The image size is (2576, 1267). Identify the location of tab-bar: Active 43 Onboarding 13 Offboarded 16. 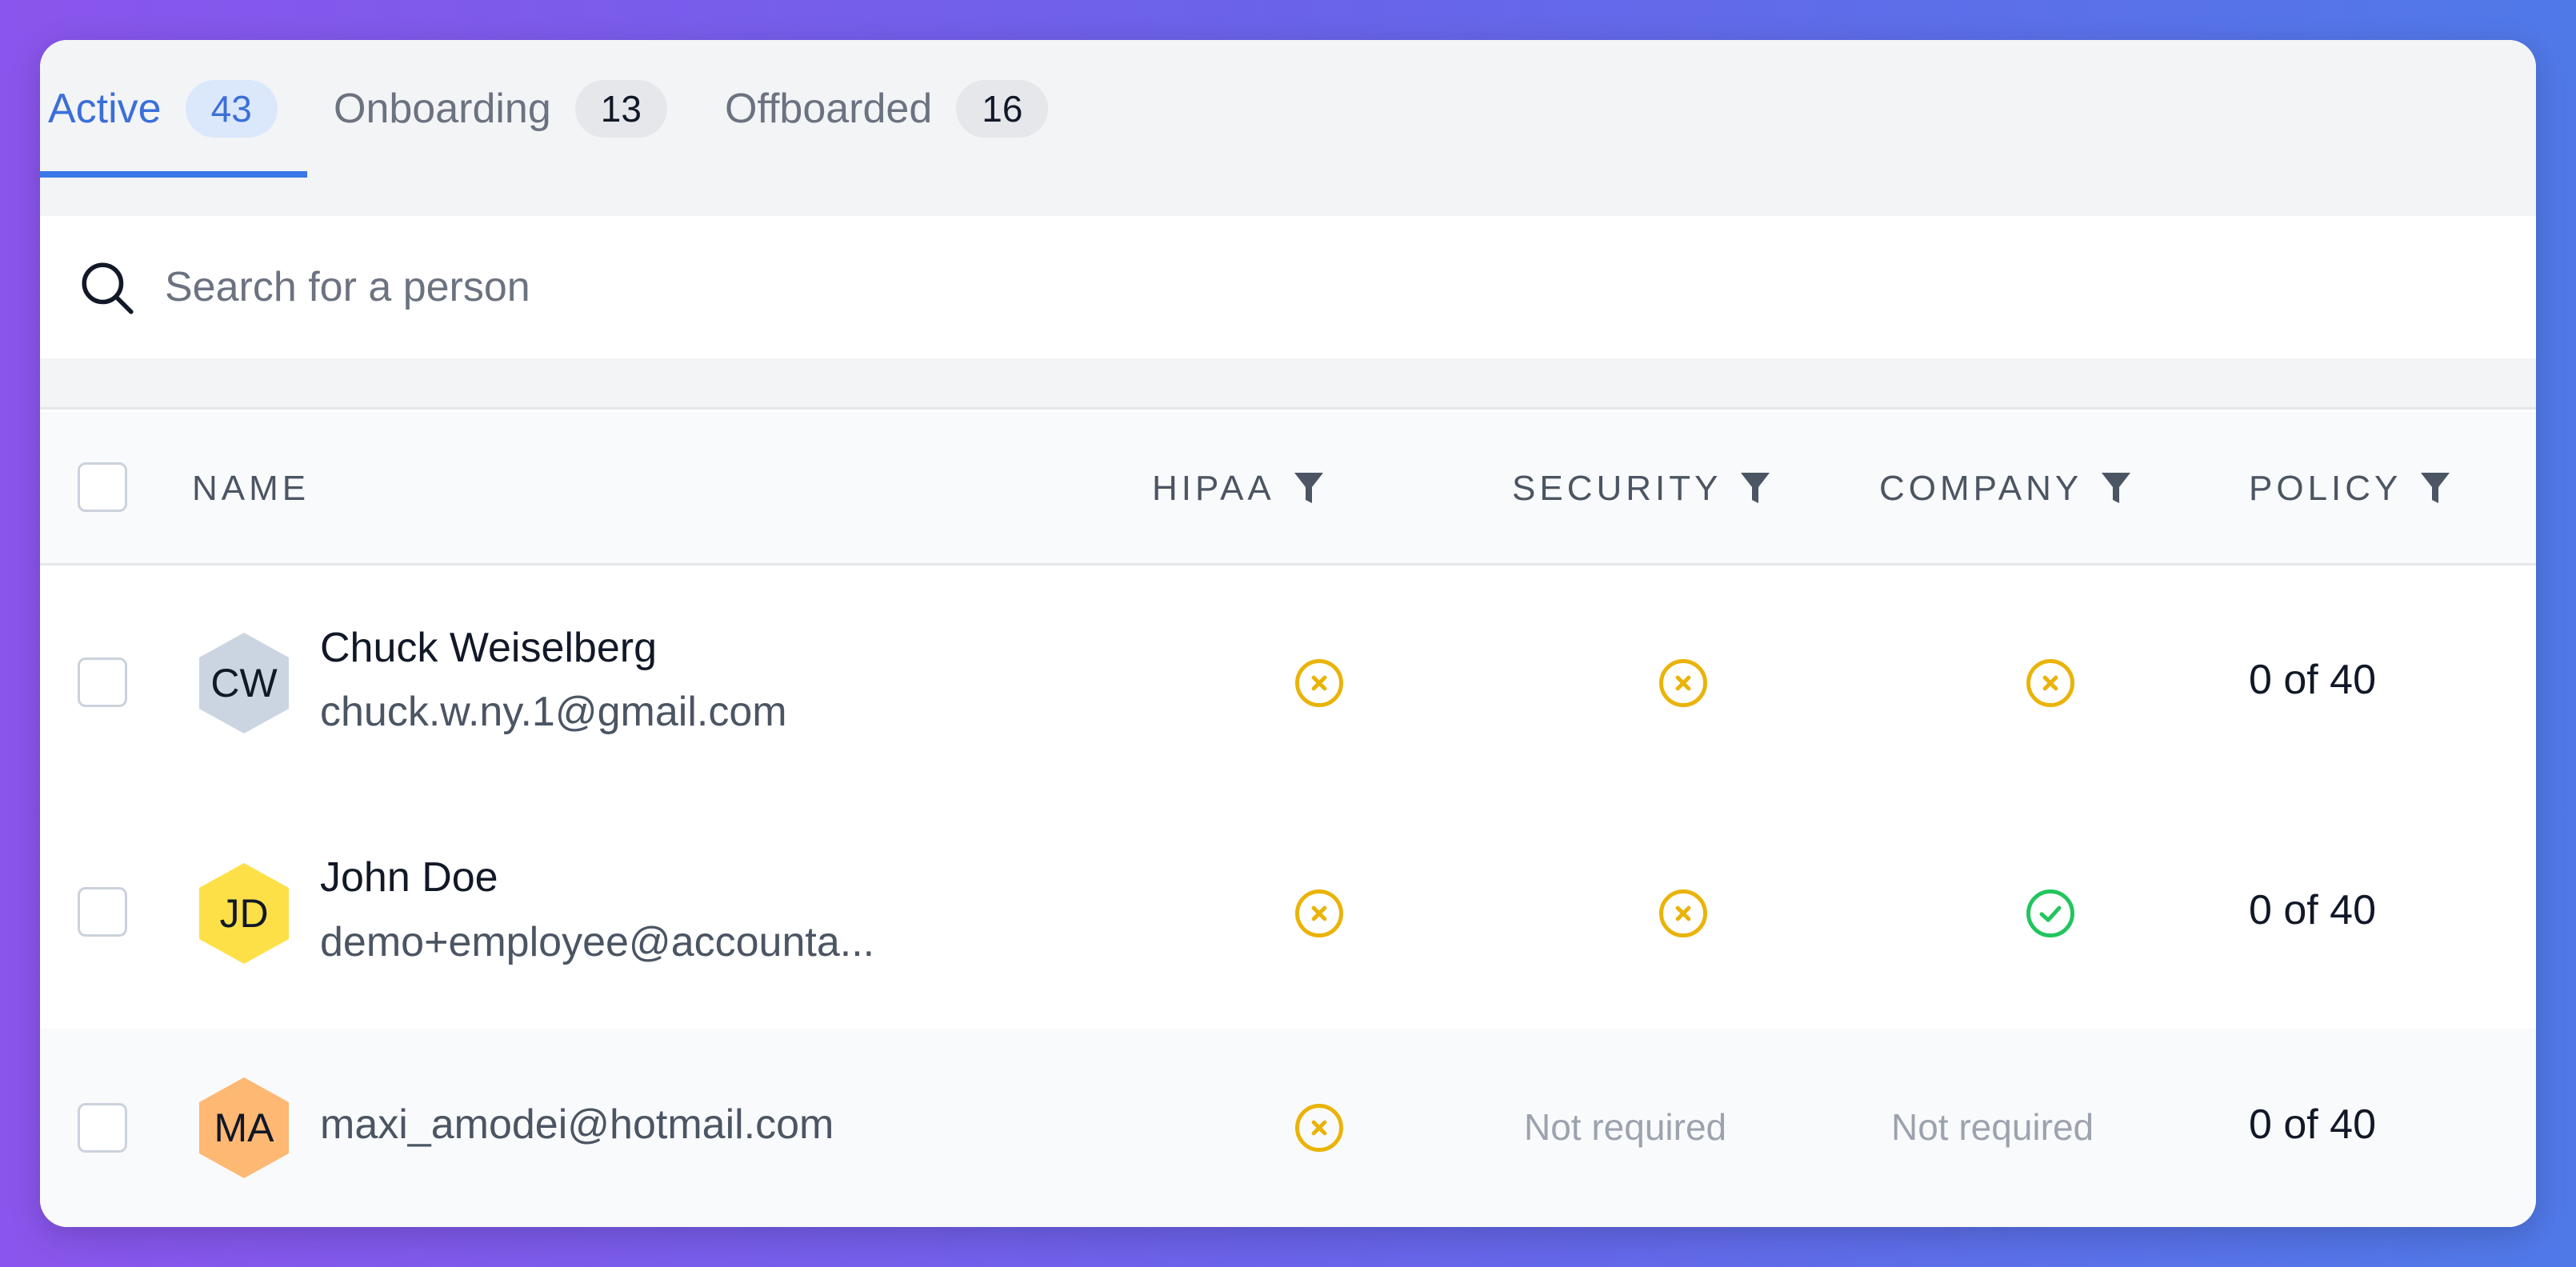
(1288, 128).